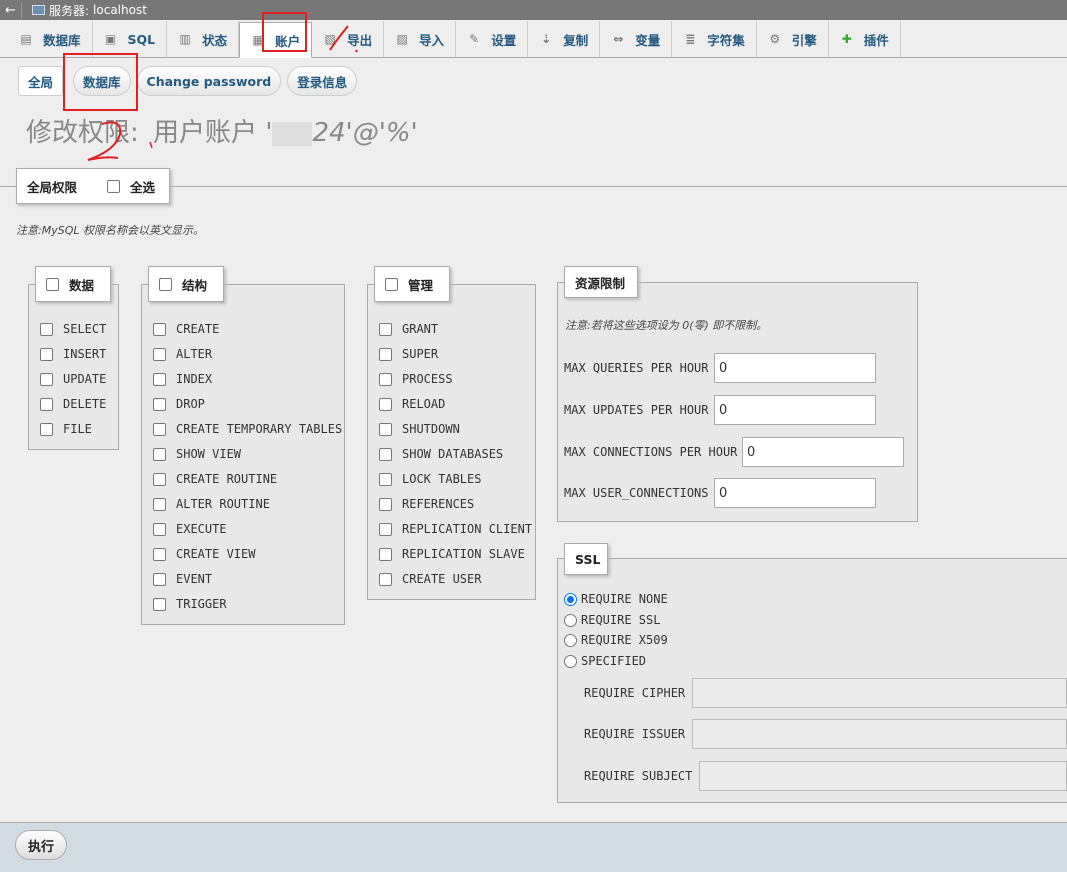 This screenshot has width=1067, height=872. I want to click on privilege-references: REFERENCES, so click(426, 504).